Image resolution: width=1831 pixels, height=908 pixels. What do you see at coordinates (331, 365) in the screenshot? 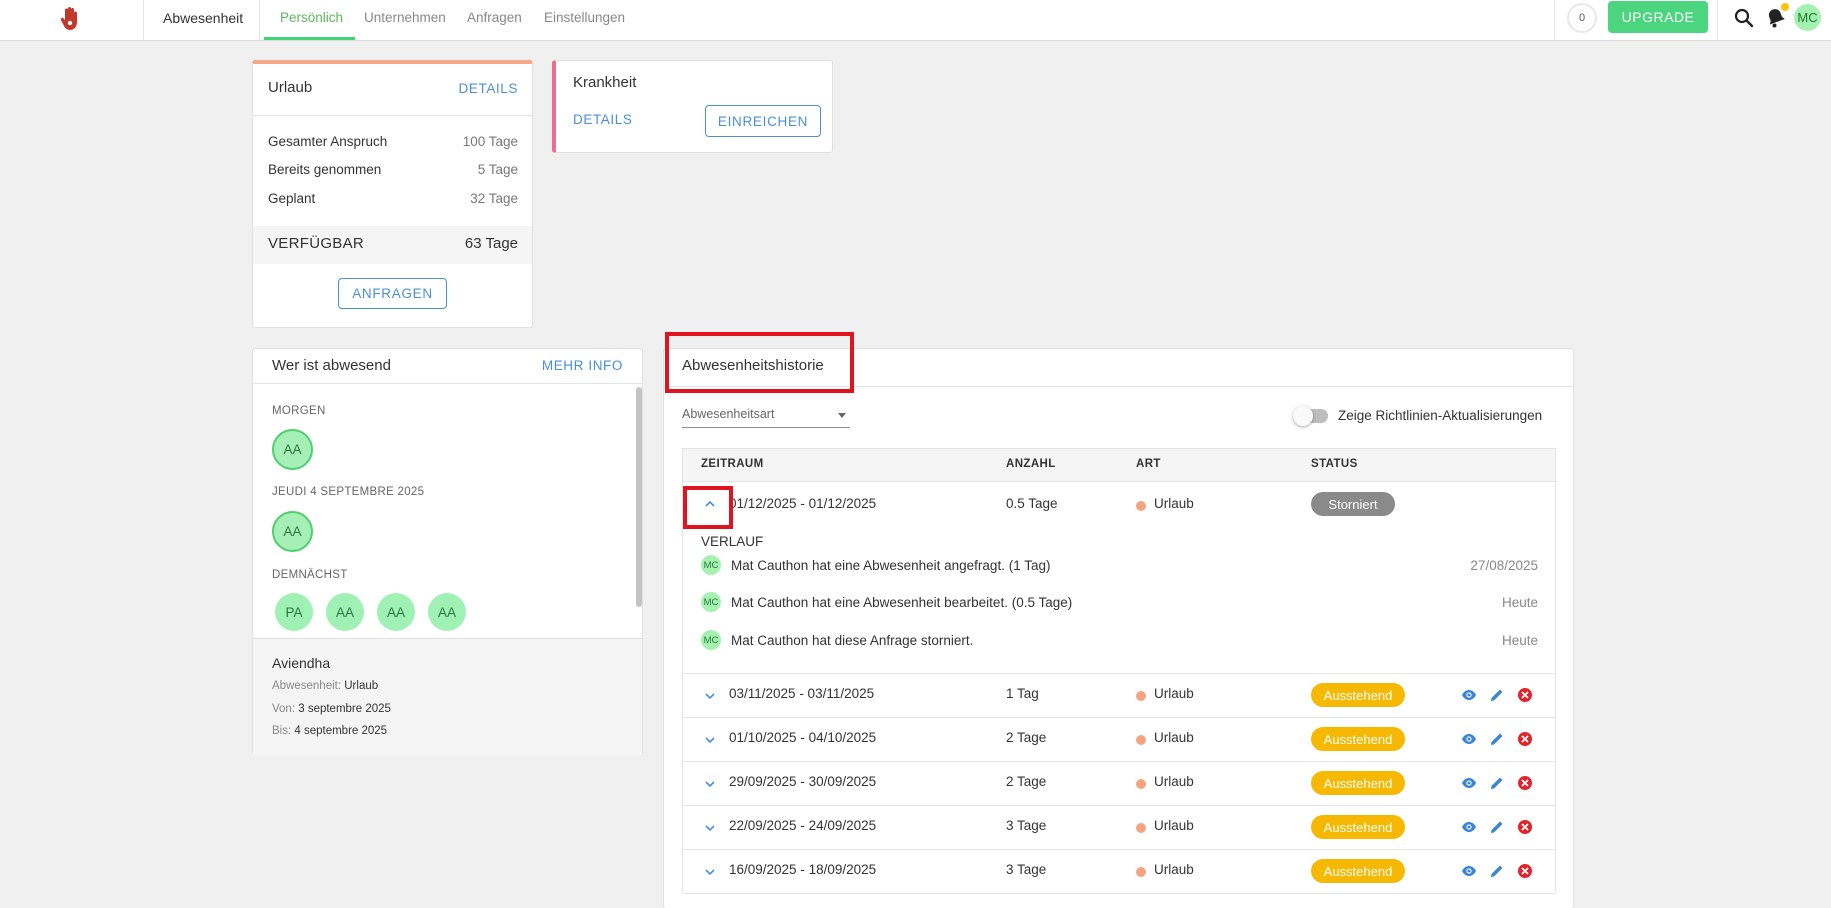
I see `absent-title: Wer ist abwesend` at bounding box center [331, 365].